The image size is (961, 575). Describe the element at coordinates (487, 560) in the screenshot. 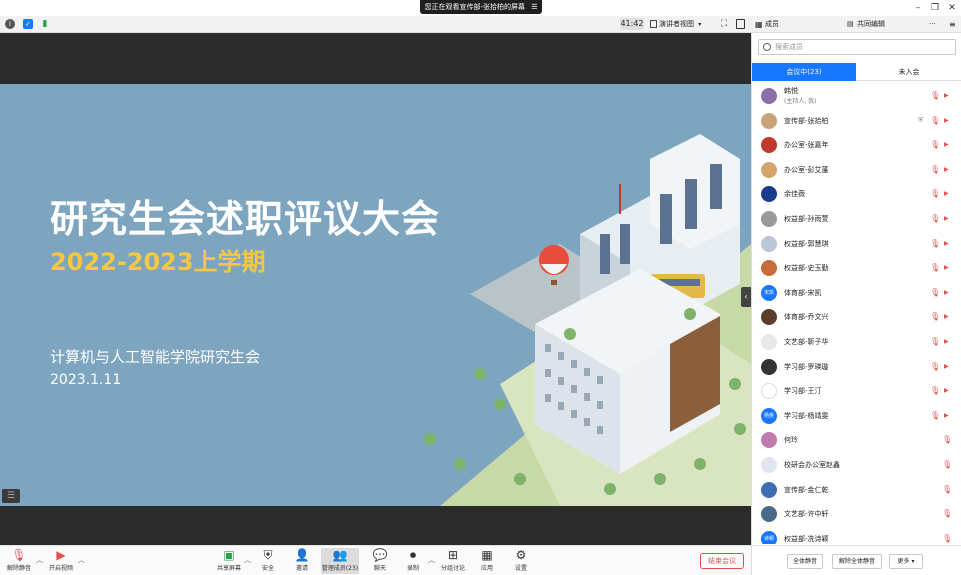

I see `apps-button: ▦ 应用` at that location.